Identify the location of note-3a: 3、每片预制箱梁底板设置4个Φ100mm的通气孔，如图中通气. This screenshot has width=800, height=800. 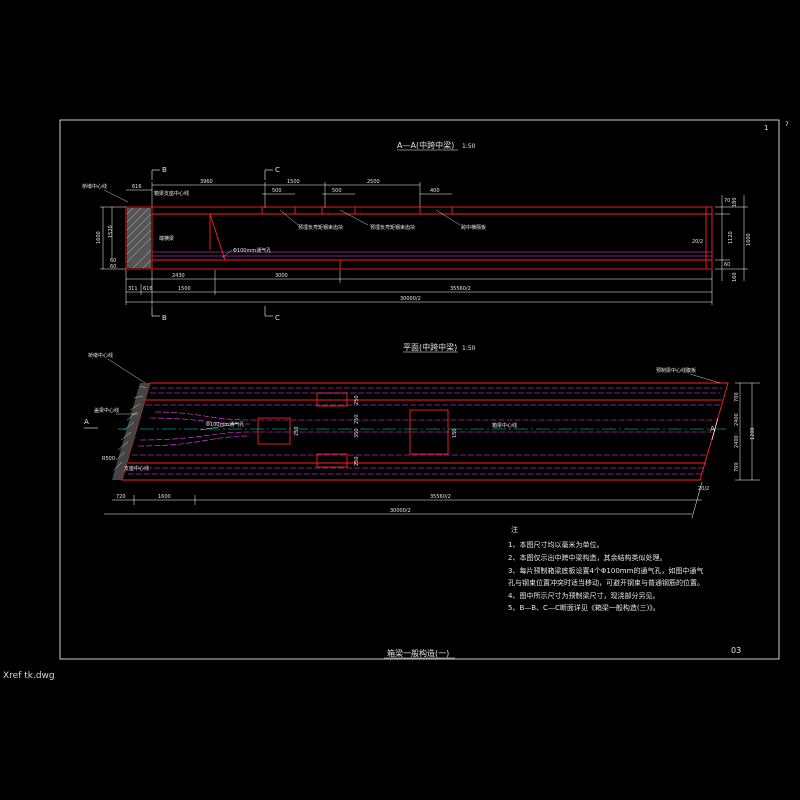
(605, 570).